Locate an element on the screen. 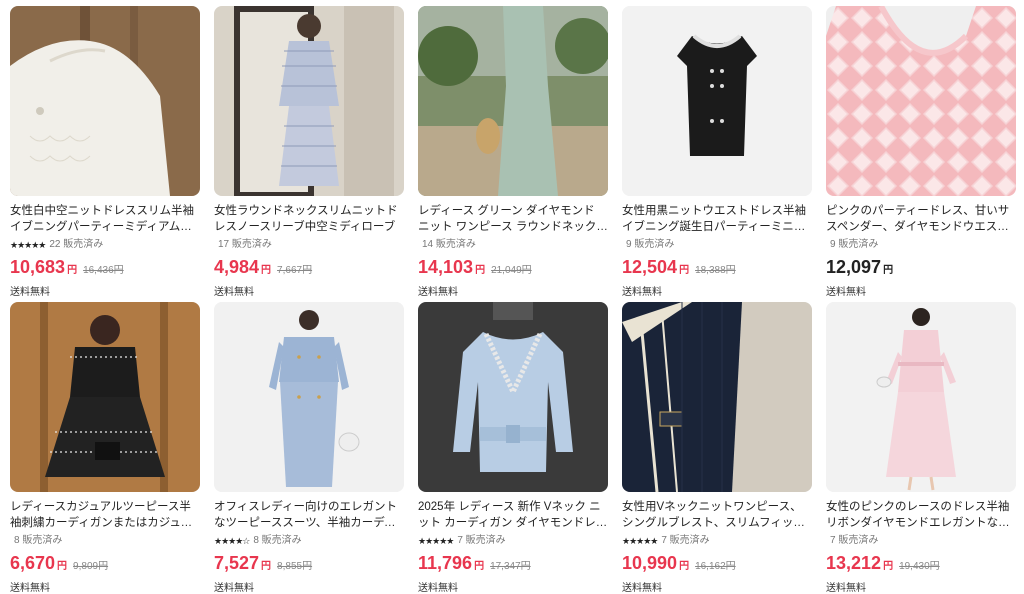  original-price: 19,430円 is located at coordinates (919, 566).